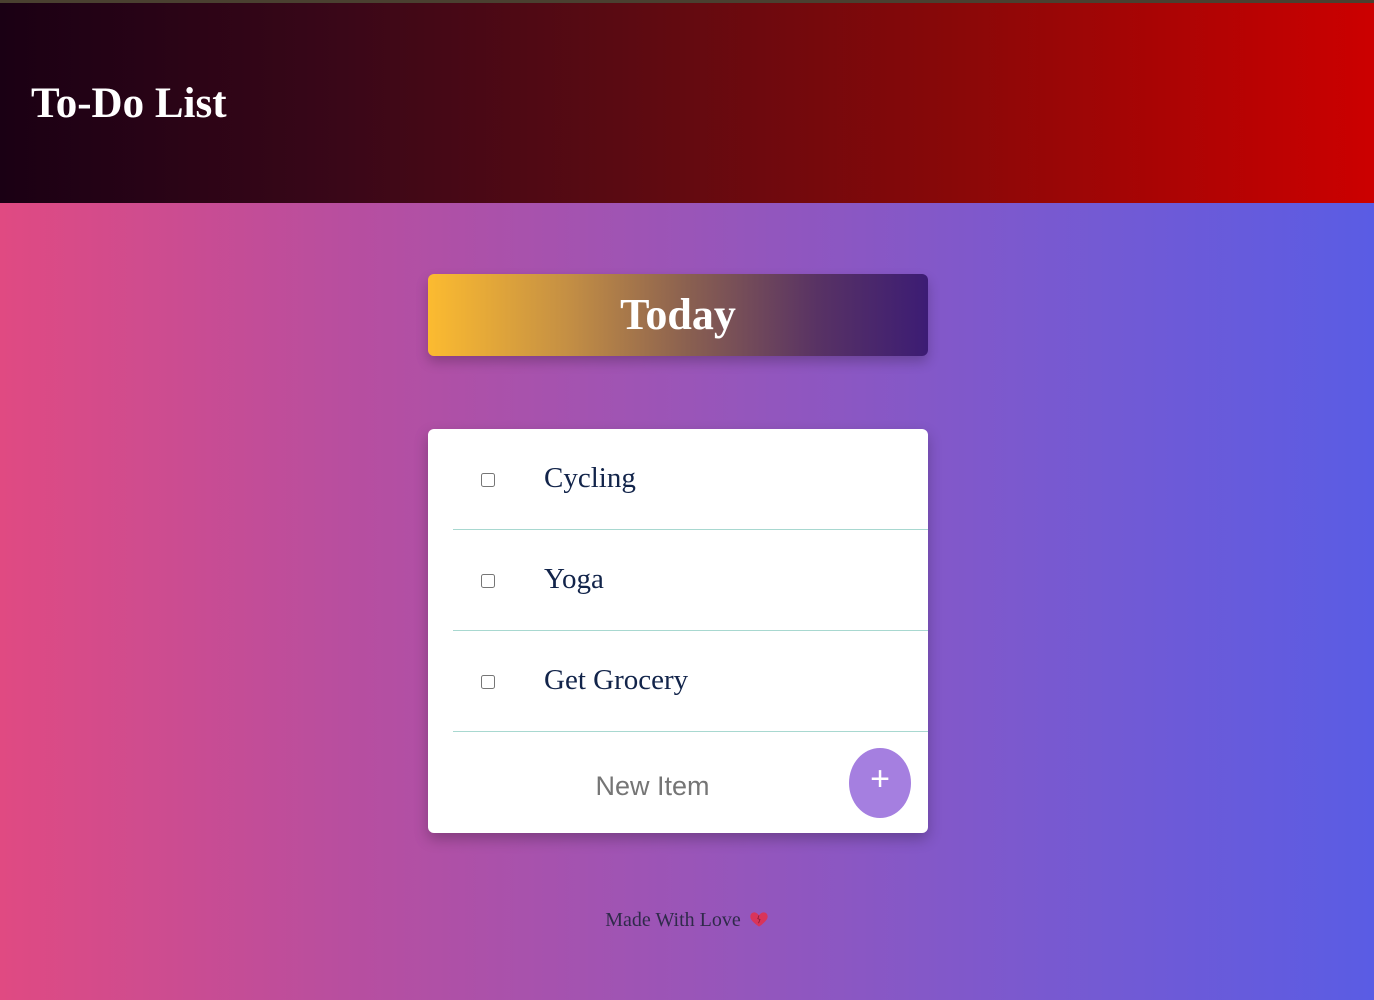  What do you see at coordinates (129, 103) in the screenshot?
I see `page-title: To-Do List` at bounding box center [129, 103].